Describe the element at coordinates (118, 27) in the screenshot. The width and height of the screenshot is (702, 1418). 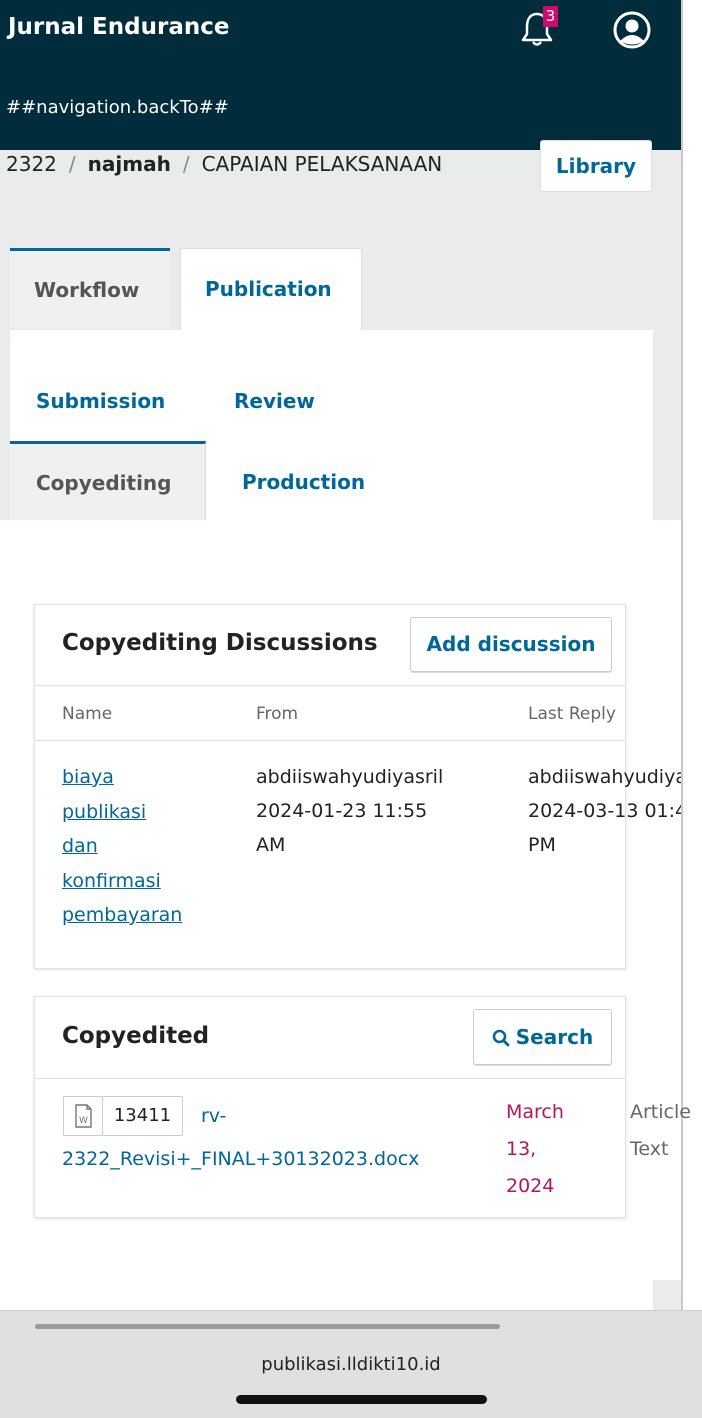
I see `journal-title: Jurnal Endurance` at that location.